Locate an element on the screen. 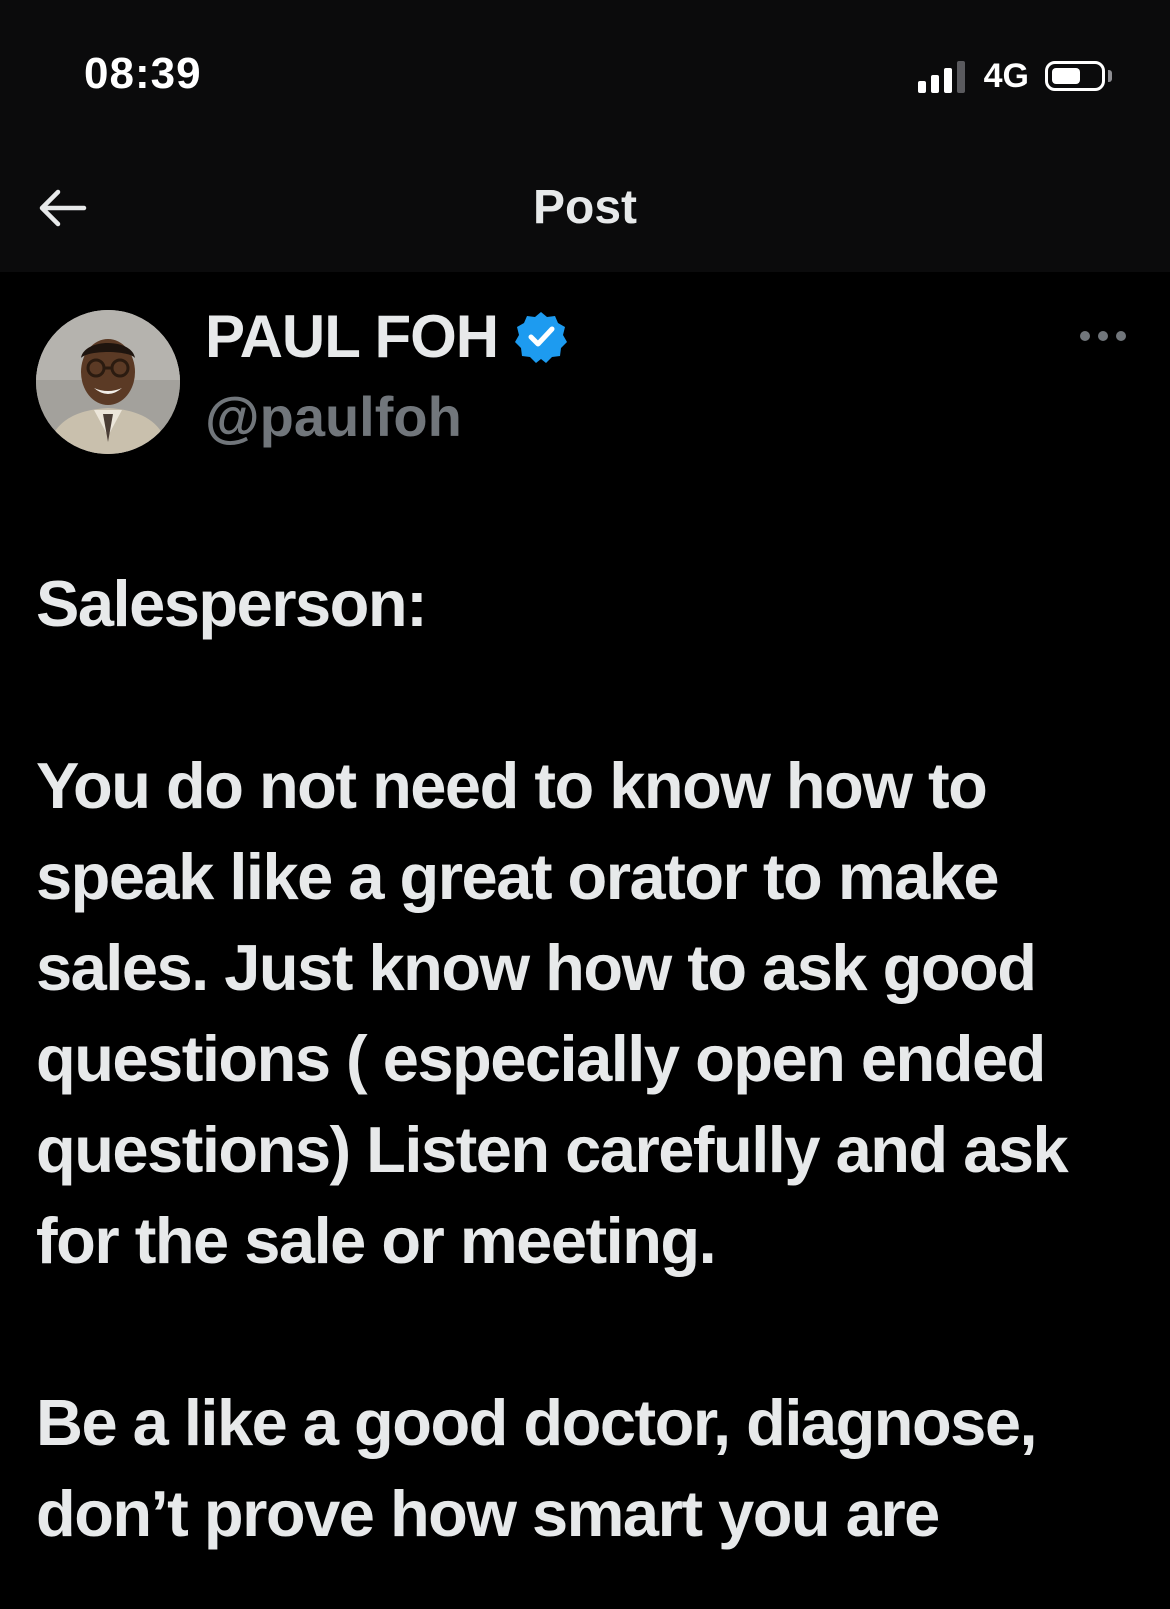 The height and width of the screenshot is (1609, 1170). more-horizontal-icon is located at coordinates (1103, 336).